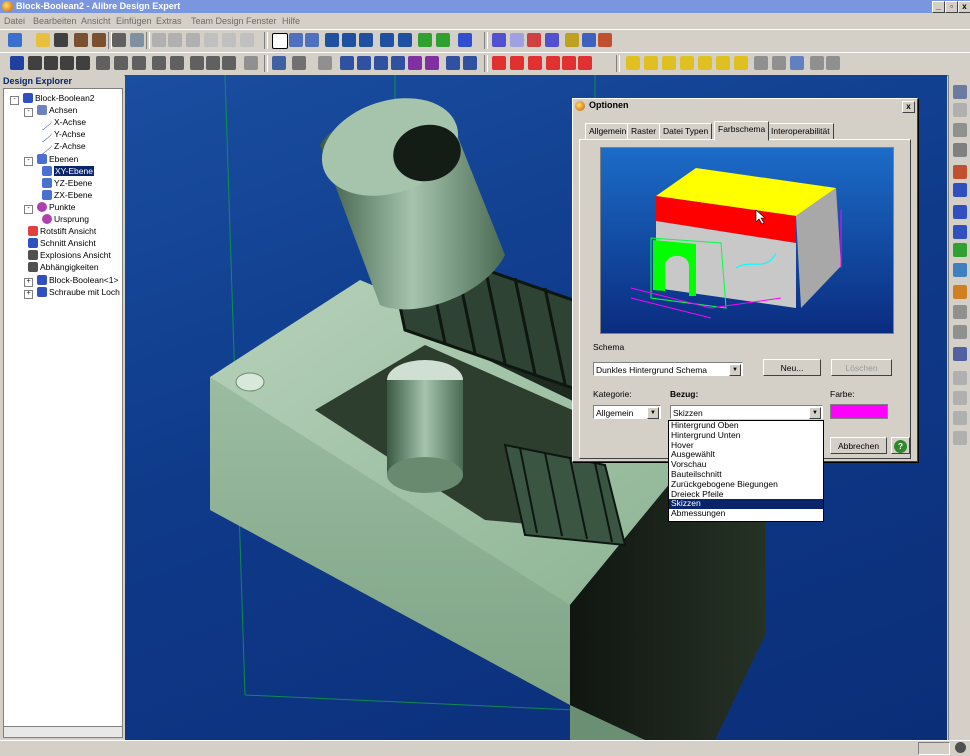  What do you see at coordinates (627, 412) in the screenshot?
I see `kategorie-select: Allgemein ▼` at bounding box center [627, 412].